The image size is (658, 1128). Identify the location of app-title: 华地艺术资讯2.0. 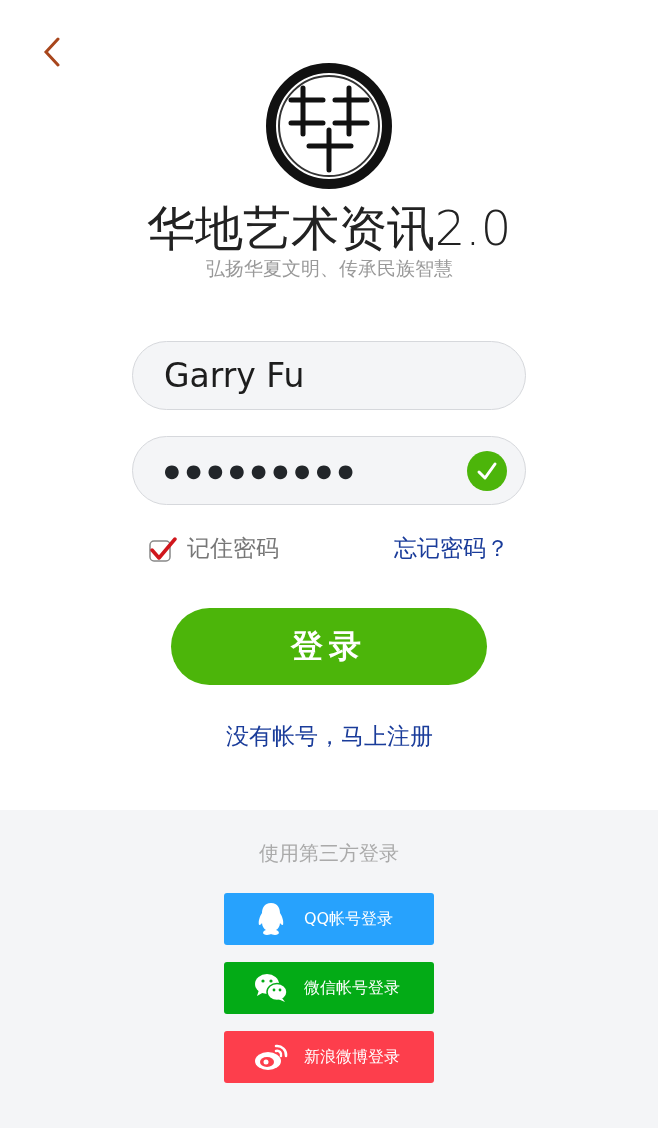
(329, 228).